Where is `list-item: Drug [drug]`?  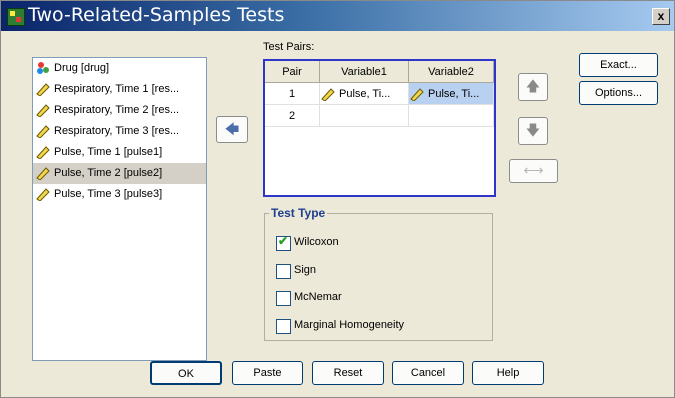
list-item: Drug [drug] is located at coordinates (119, 68).